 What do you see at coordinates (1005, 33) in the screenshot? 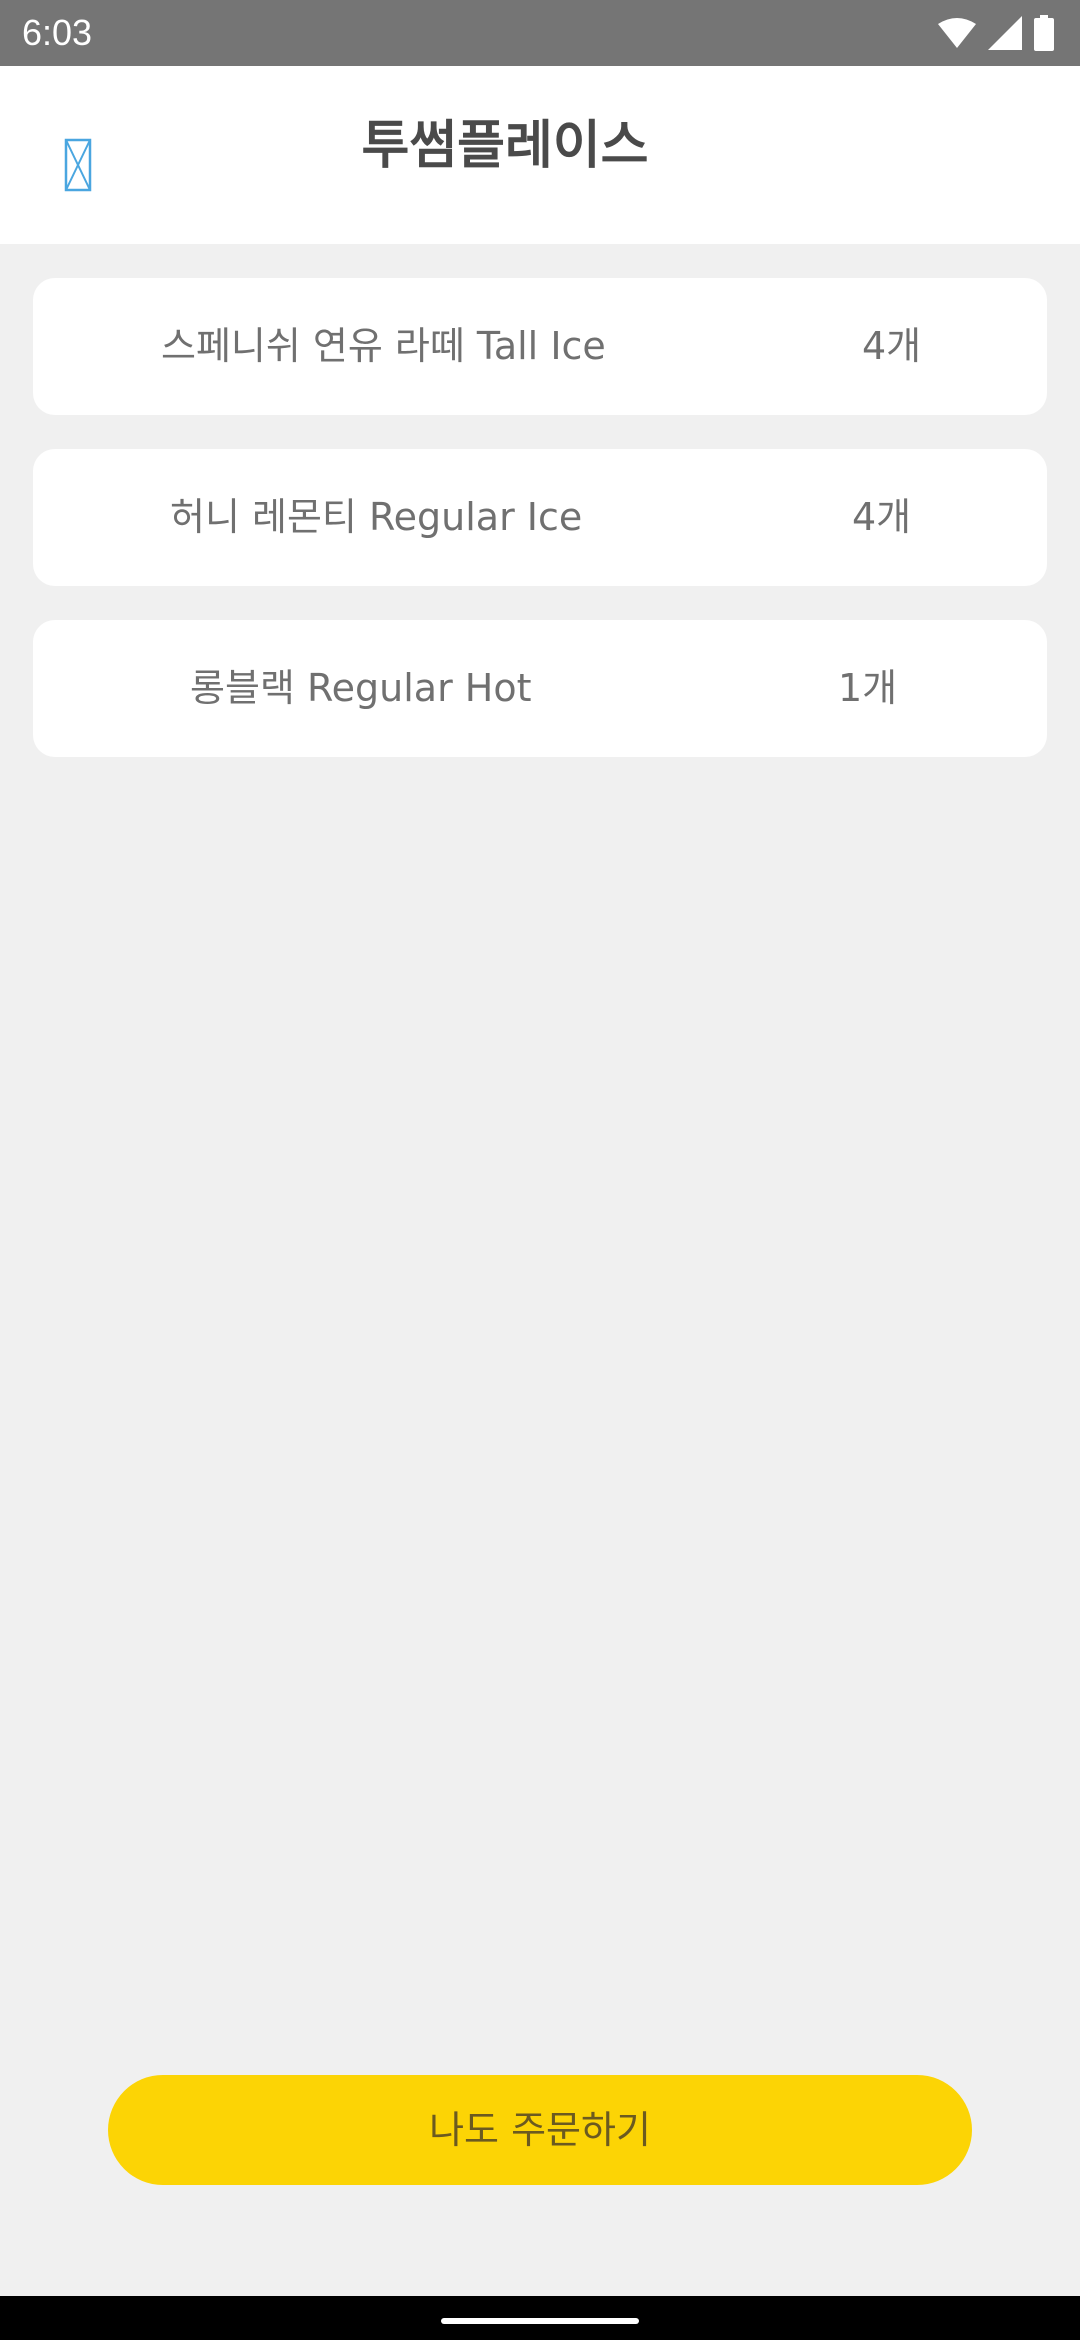
I see `signal-icon` at bounding box center [1005, 33].